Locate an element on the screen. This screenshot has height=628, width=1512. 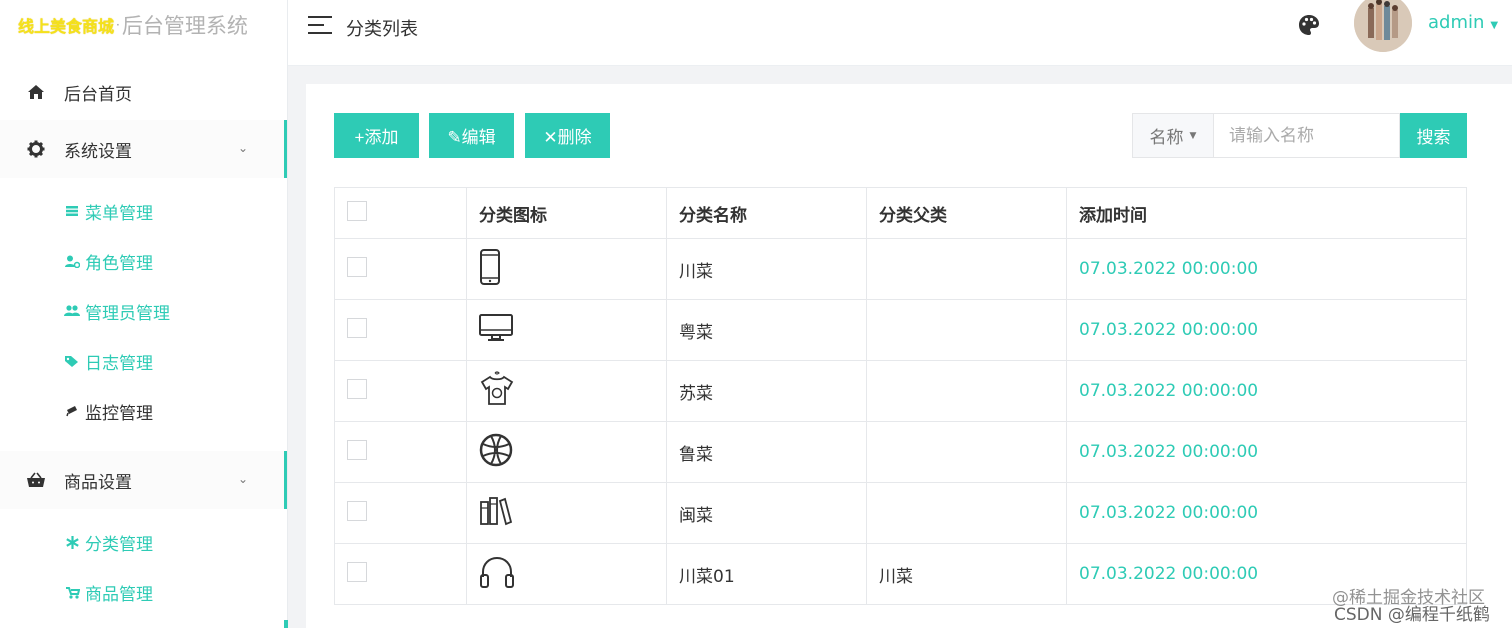
sidebar-group-system: 系统设置 ⌄ is located at coordinates (143, 149).